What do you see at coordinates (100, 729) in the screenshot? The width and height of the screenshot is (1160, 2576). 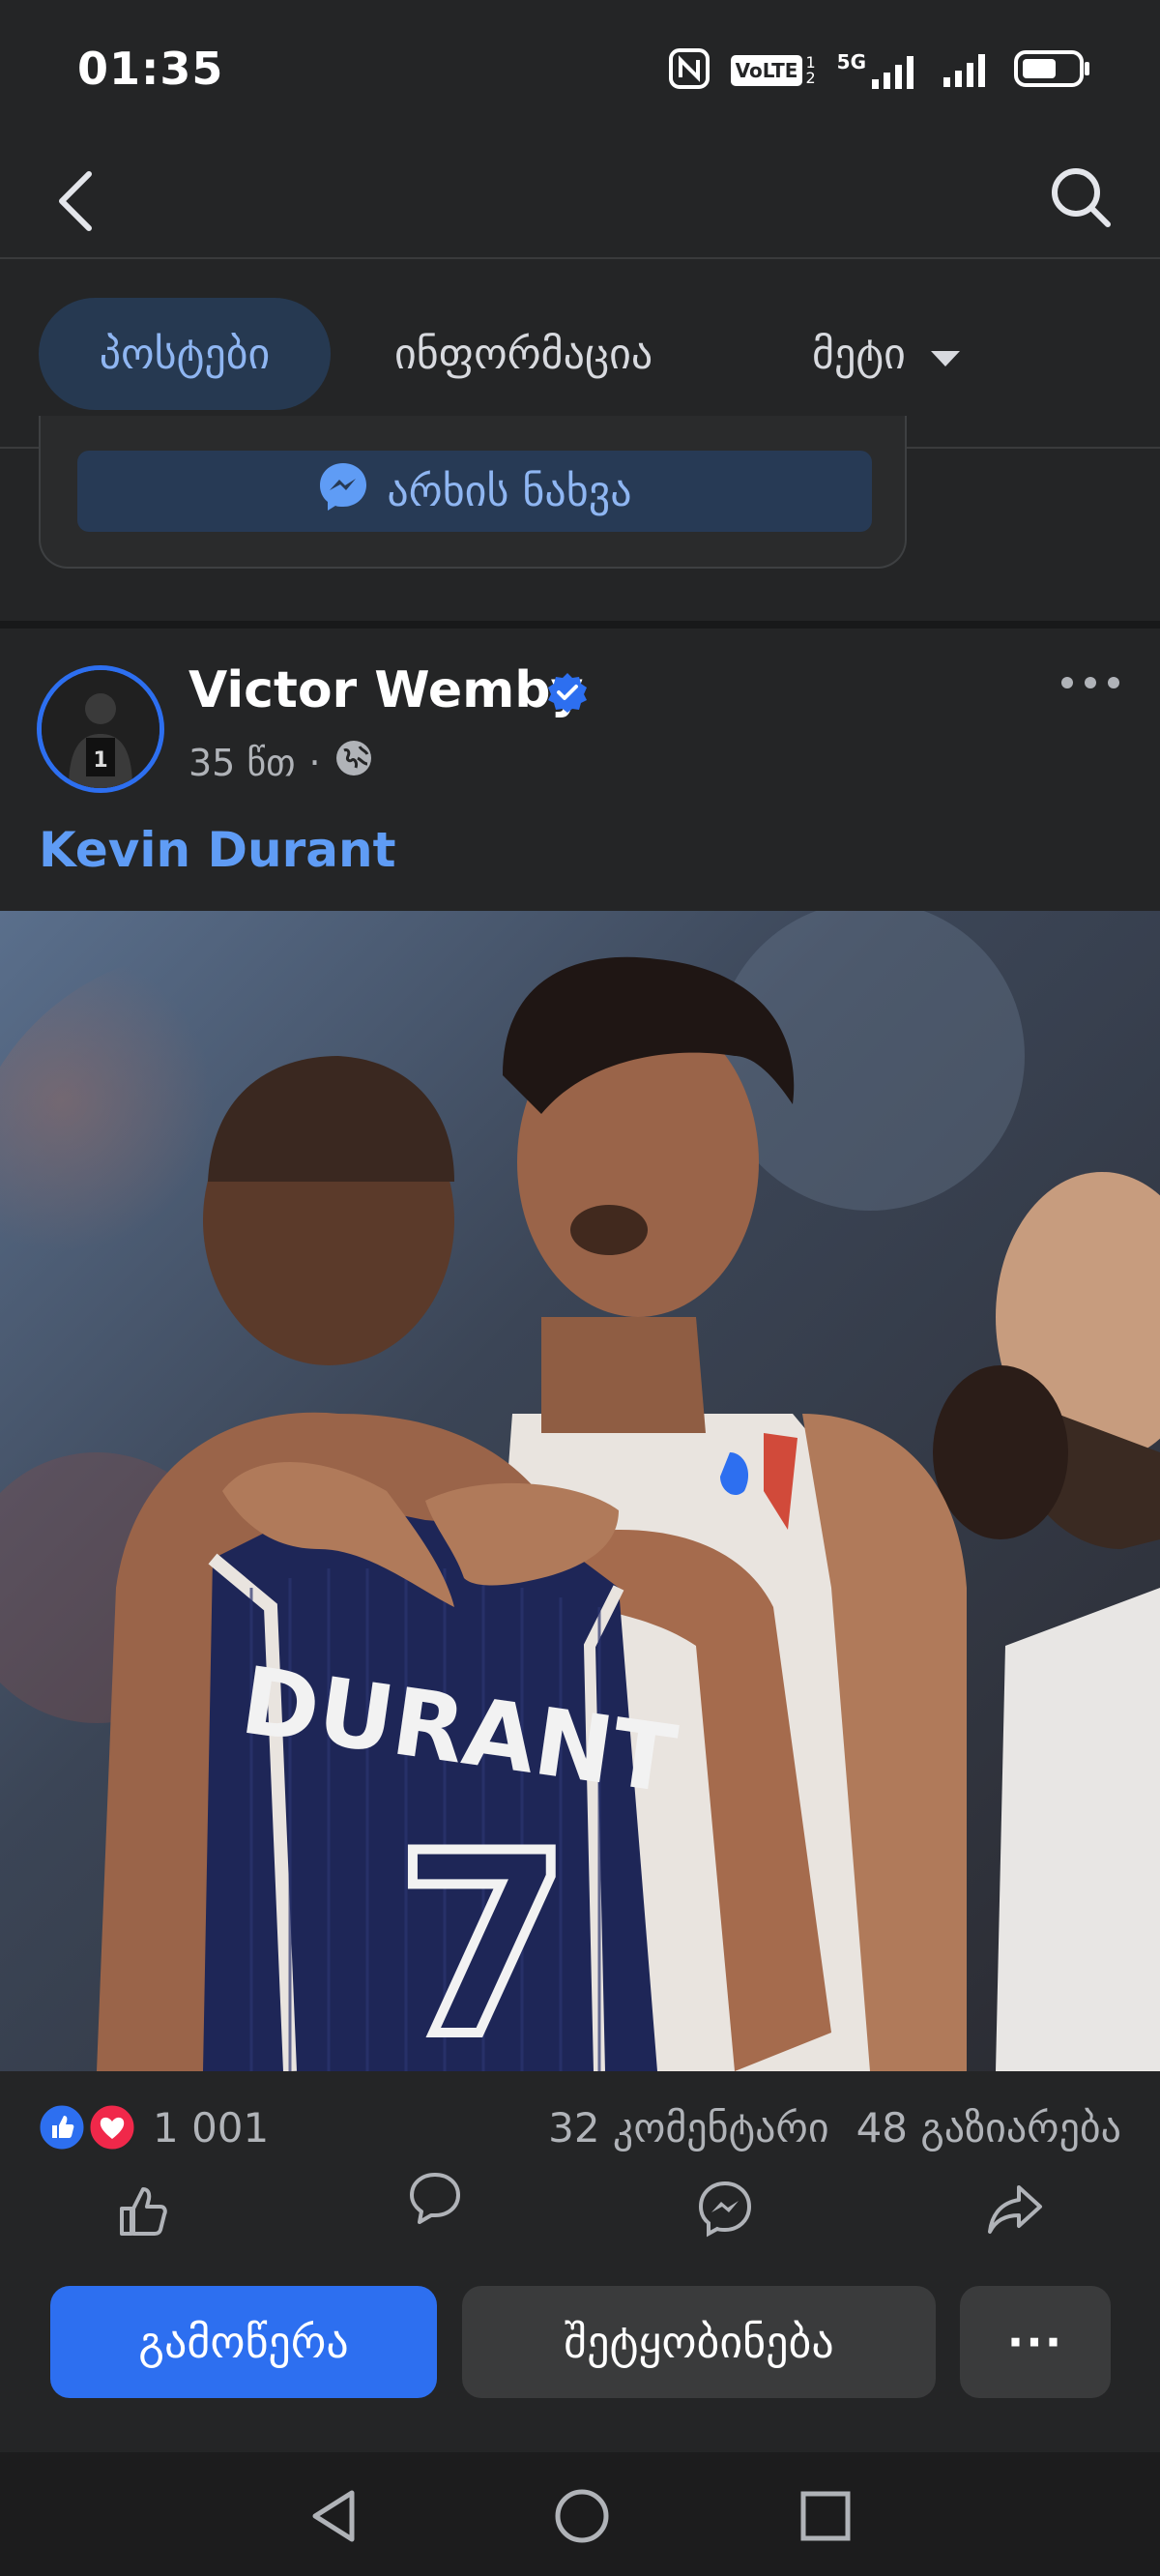 I see `avatar: 1` at bounding box center [100, 729].